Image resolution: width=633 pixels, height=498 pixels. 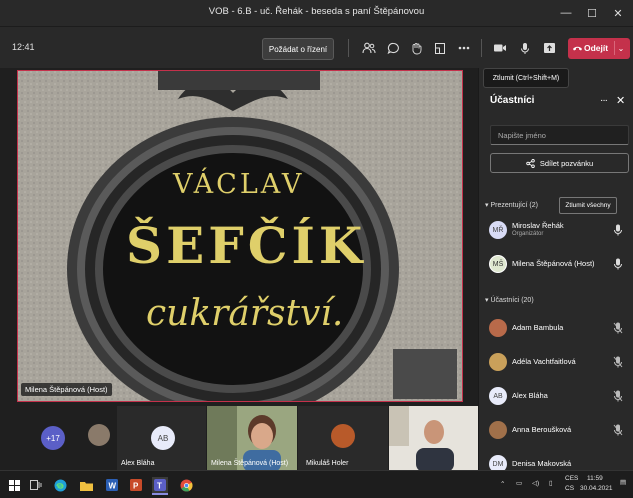 What do you see at coordinates (348, 48) in the screenshot?
I see `toolbar-divider` at bounding box center [348, 48].